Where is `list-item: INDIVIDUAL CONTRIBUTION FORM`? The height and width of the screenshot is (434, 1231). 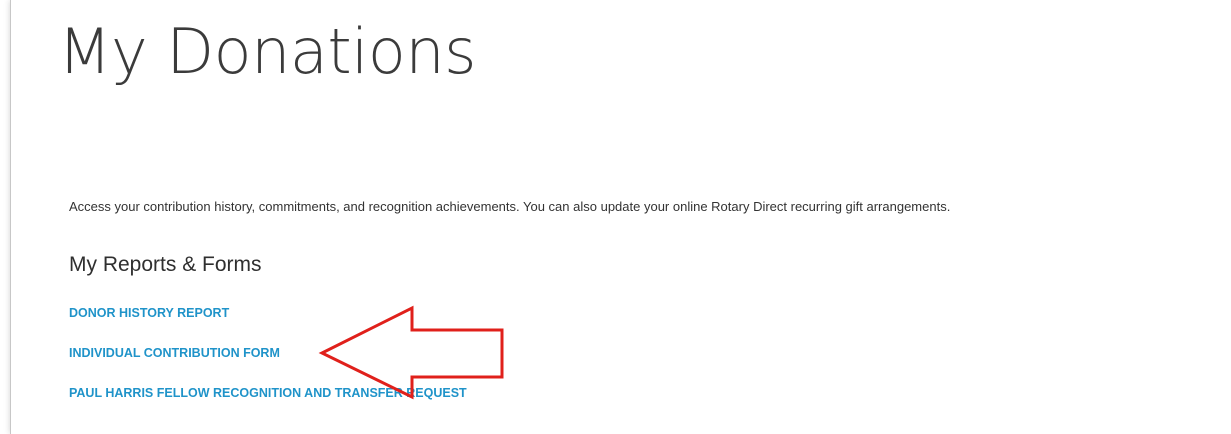 list-item: INDIVIDUAL CONTRIBUTION FORM is located at coordinates (268, 364).